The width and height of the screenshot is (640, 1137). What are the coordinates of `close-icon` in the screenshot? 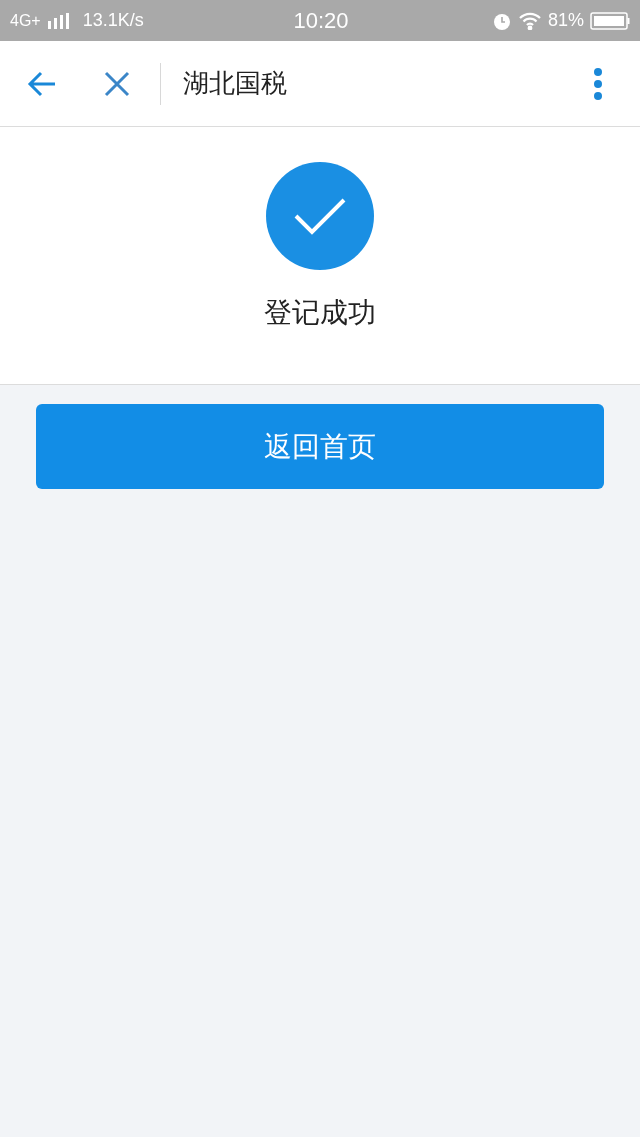 It's located at (117, 83).